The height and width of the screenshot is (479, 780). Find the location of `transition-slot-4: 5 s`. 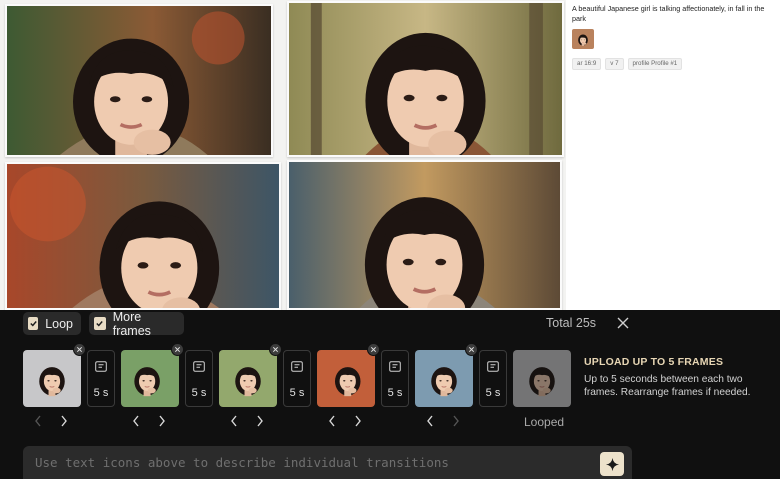

transition-slot-4: 5 s is located at coordinates (395, 378).